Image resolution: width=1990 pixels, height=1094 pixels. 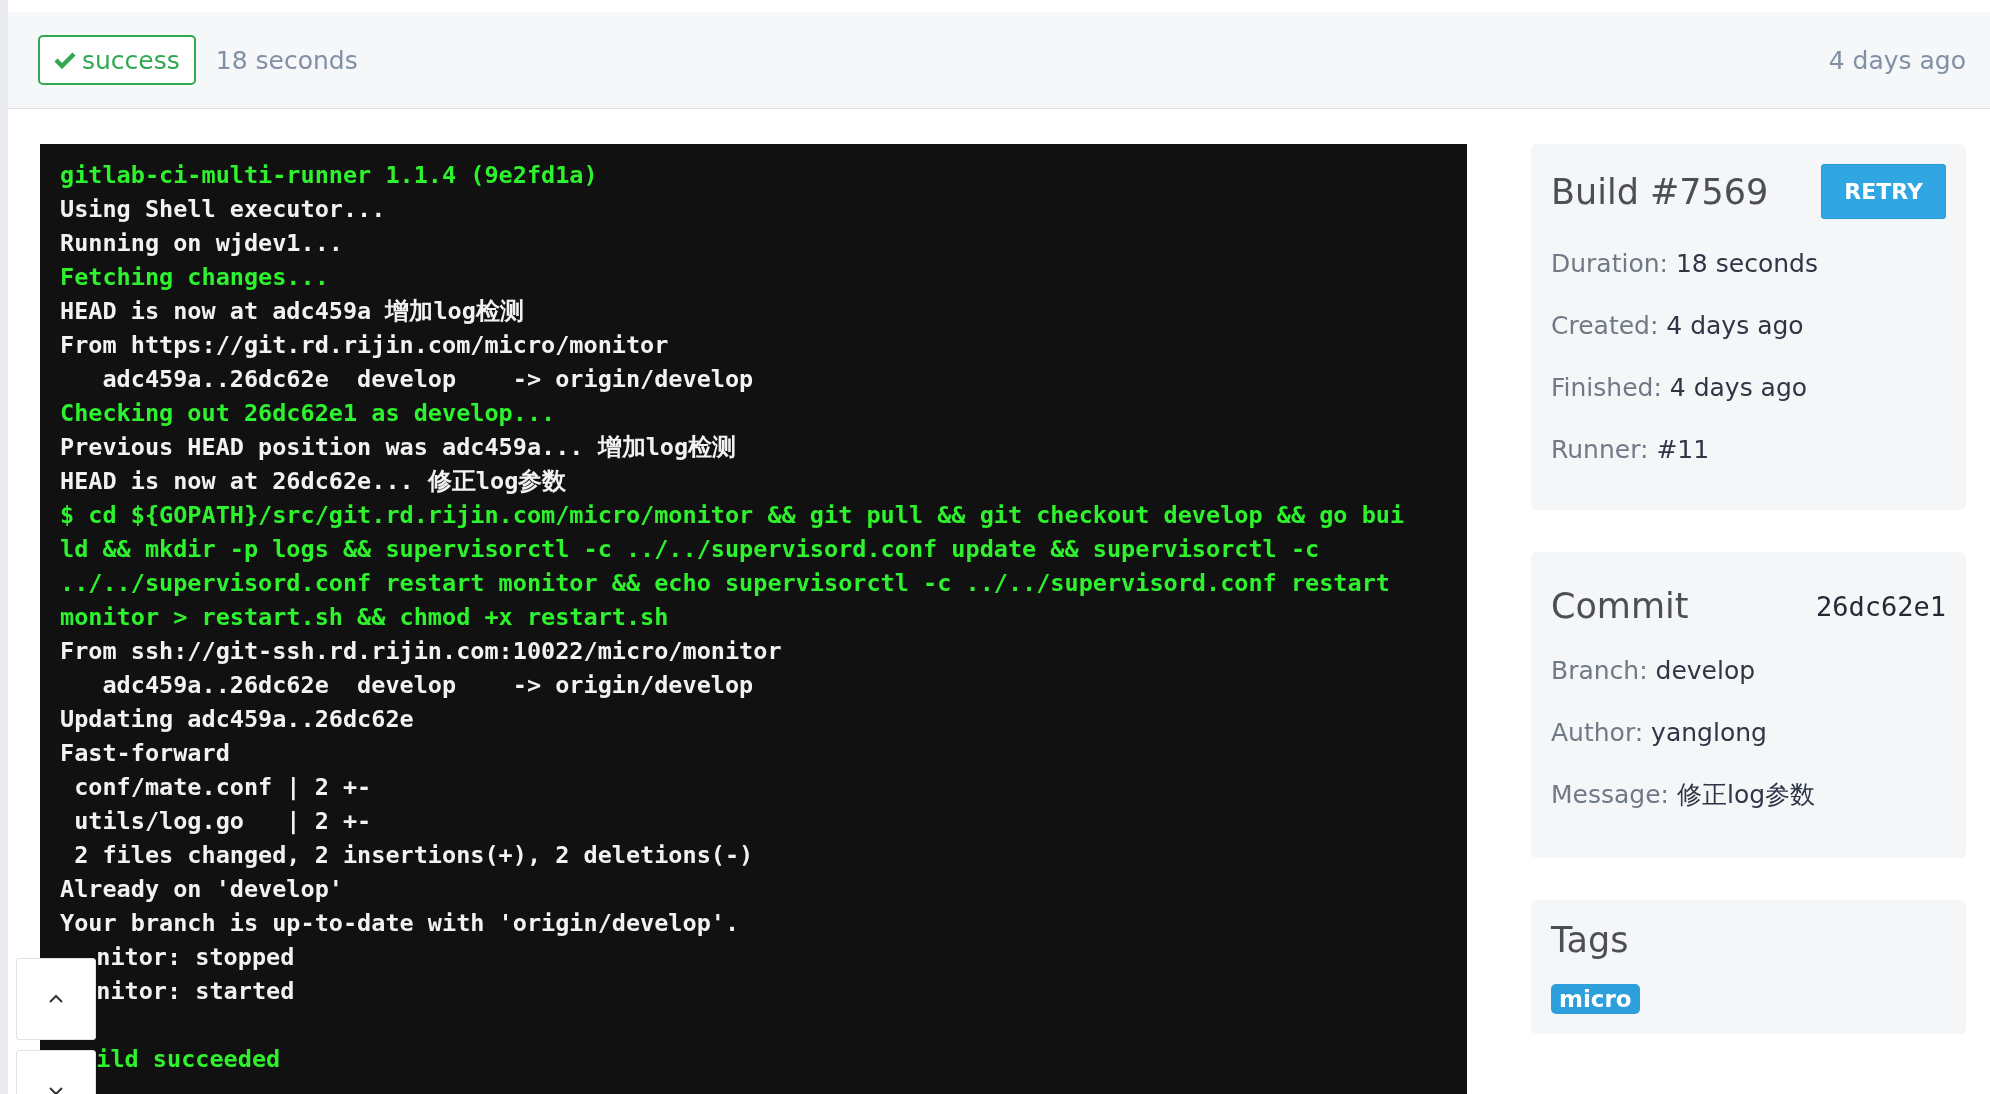 I want to click on build-detail: Runner: #11, so click(x=1631, y=450).